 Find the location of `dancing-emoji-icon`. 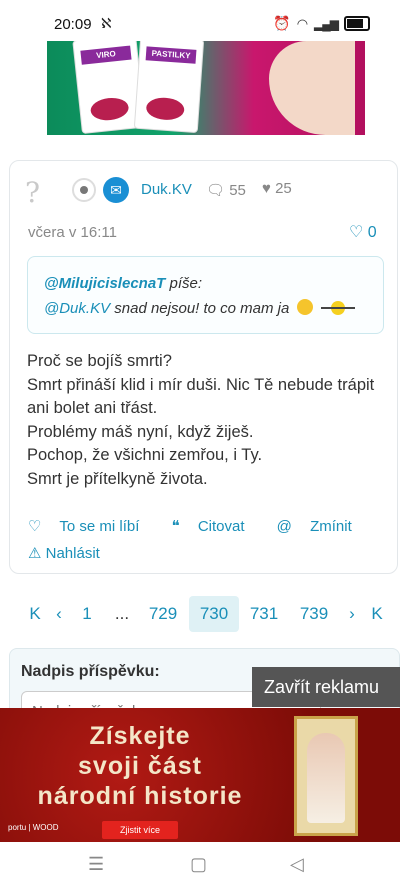

dancing-emoji-icon is located at coordinates (337, 308).